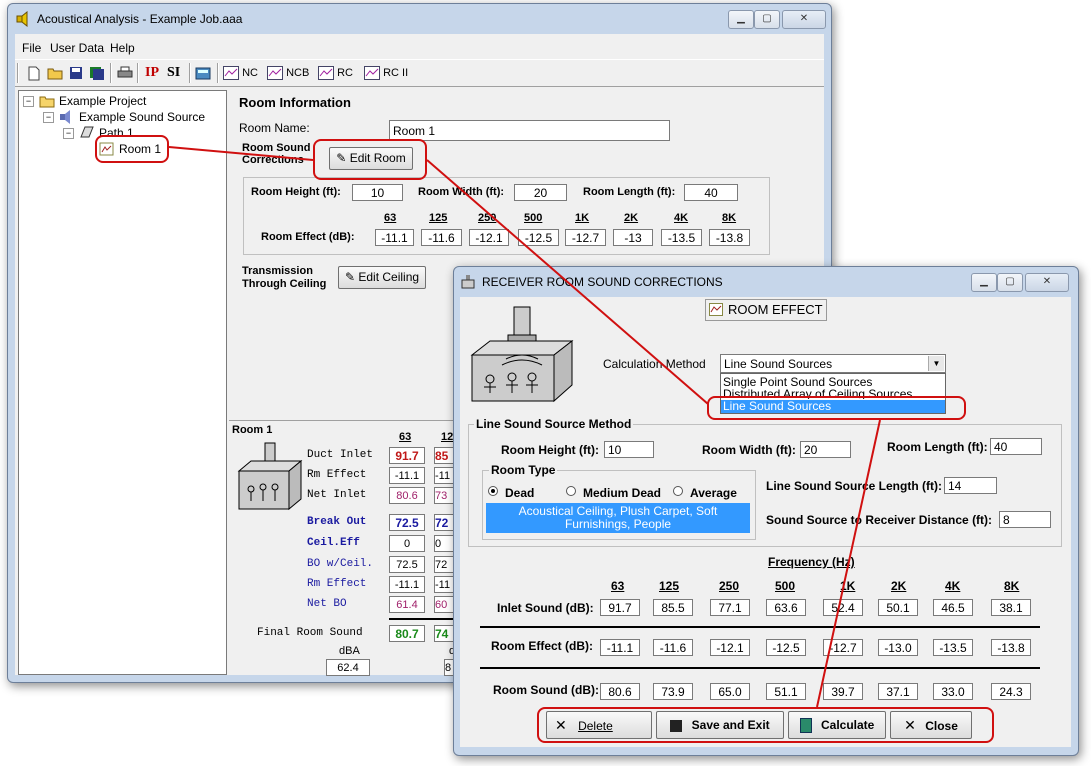  Describe the element at coordinates (843, 691) in the screenshot. I see `sound-cell: 39.7` at that location.